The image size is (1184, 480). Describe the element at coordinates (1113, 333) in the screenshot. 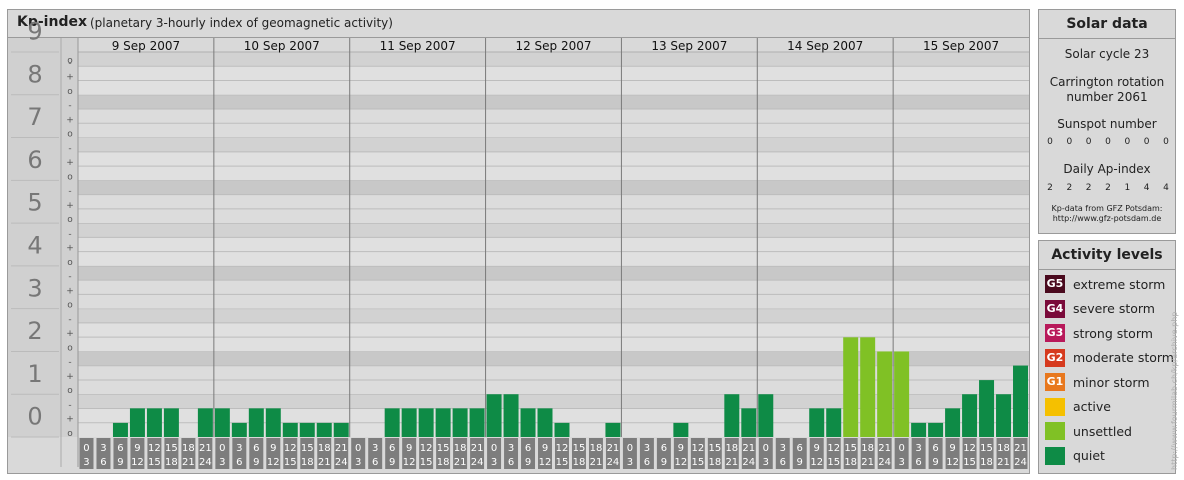

I see `activity-level-label: strong storm` at that location.